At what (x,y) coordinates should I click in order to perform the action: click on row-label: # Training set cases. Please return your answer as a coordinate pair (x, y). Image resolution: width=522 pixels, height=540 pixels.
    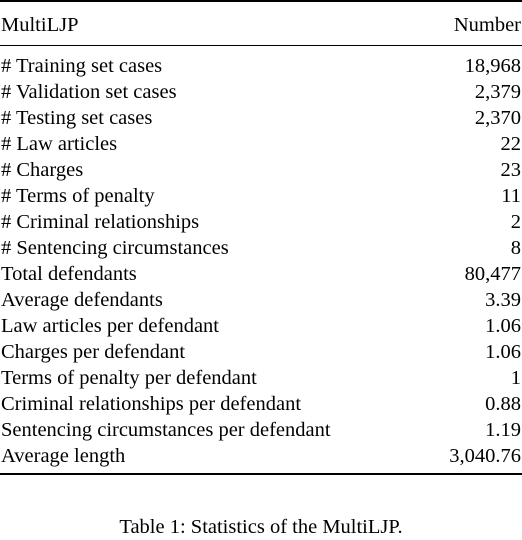
    Looking at the image, I should click on (82, 66).